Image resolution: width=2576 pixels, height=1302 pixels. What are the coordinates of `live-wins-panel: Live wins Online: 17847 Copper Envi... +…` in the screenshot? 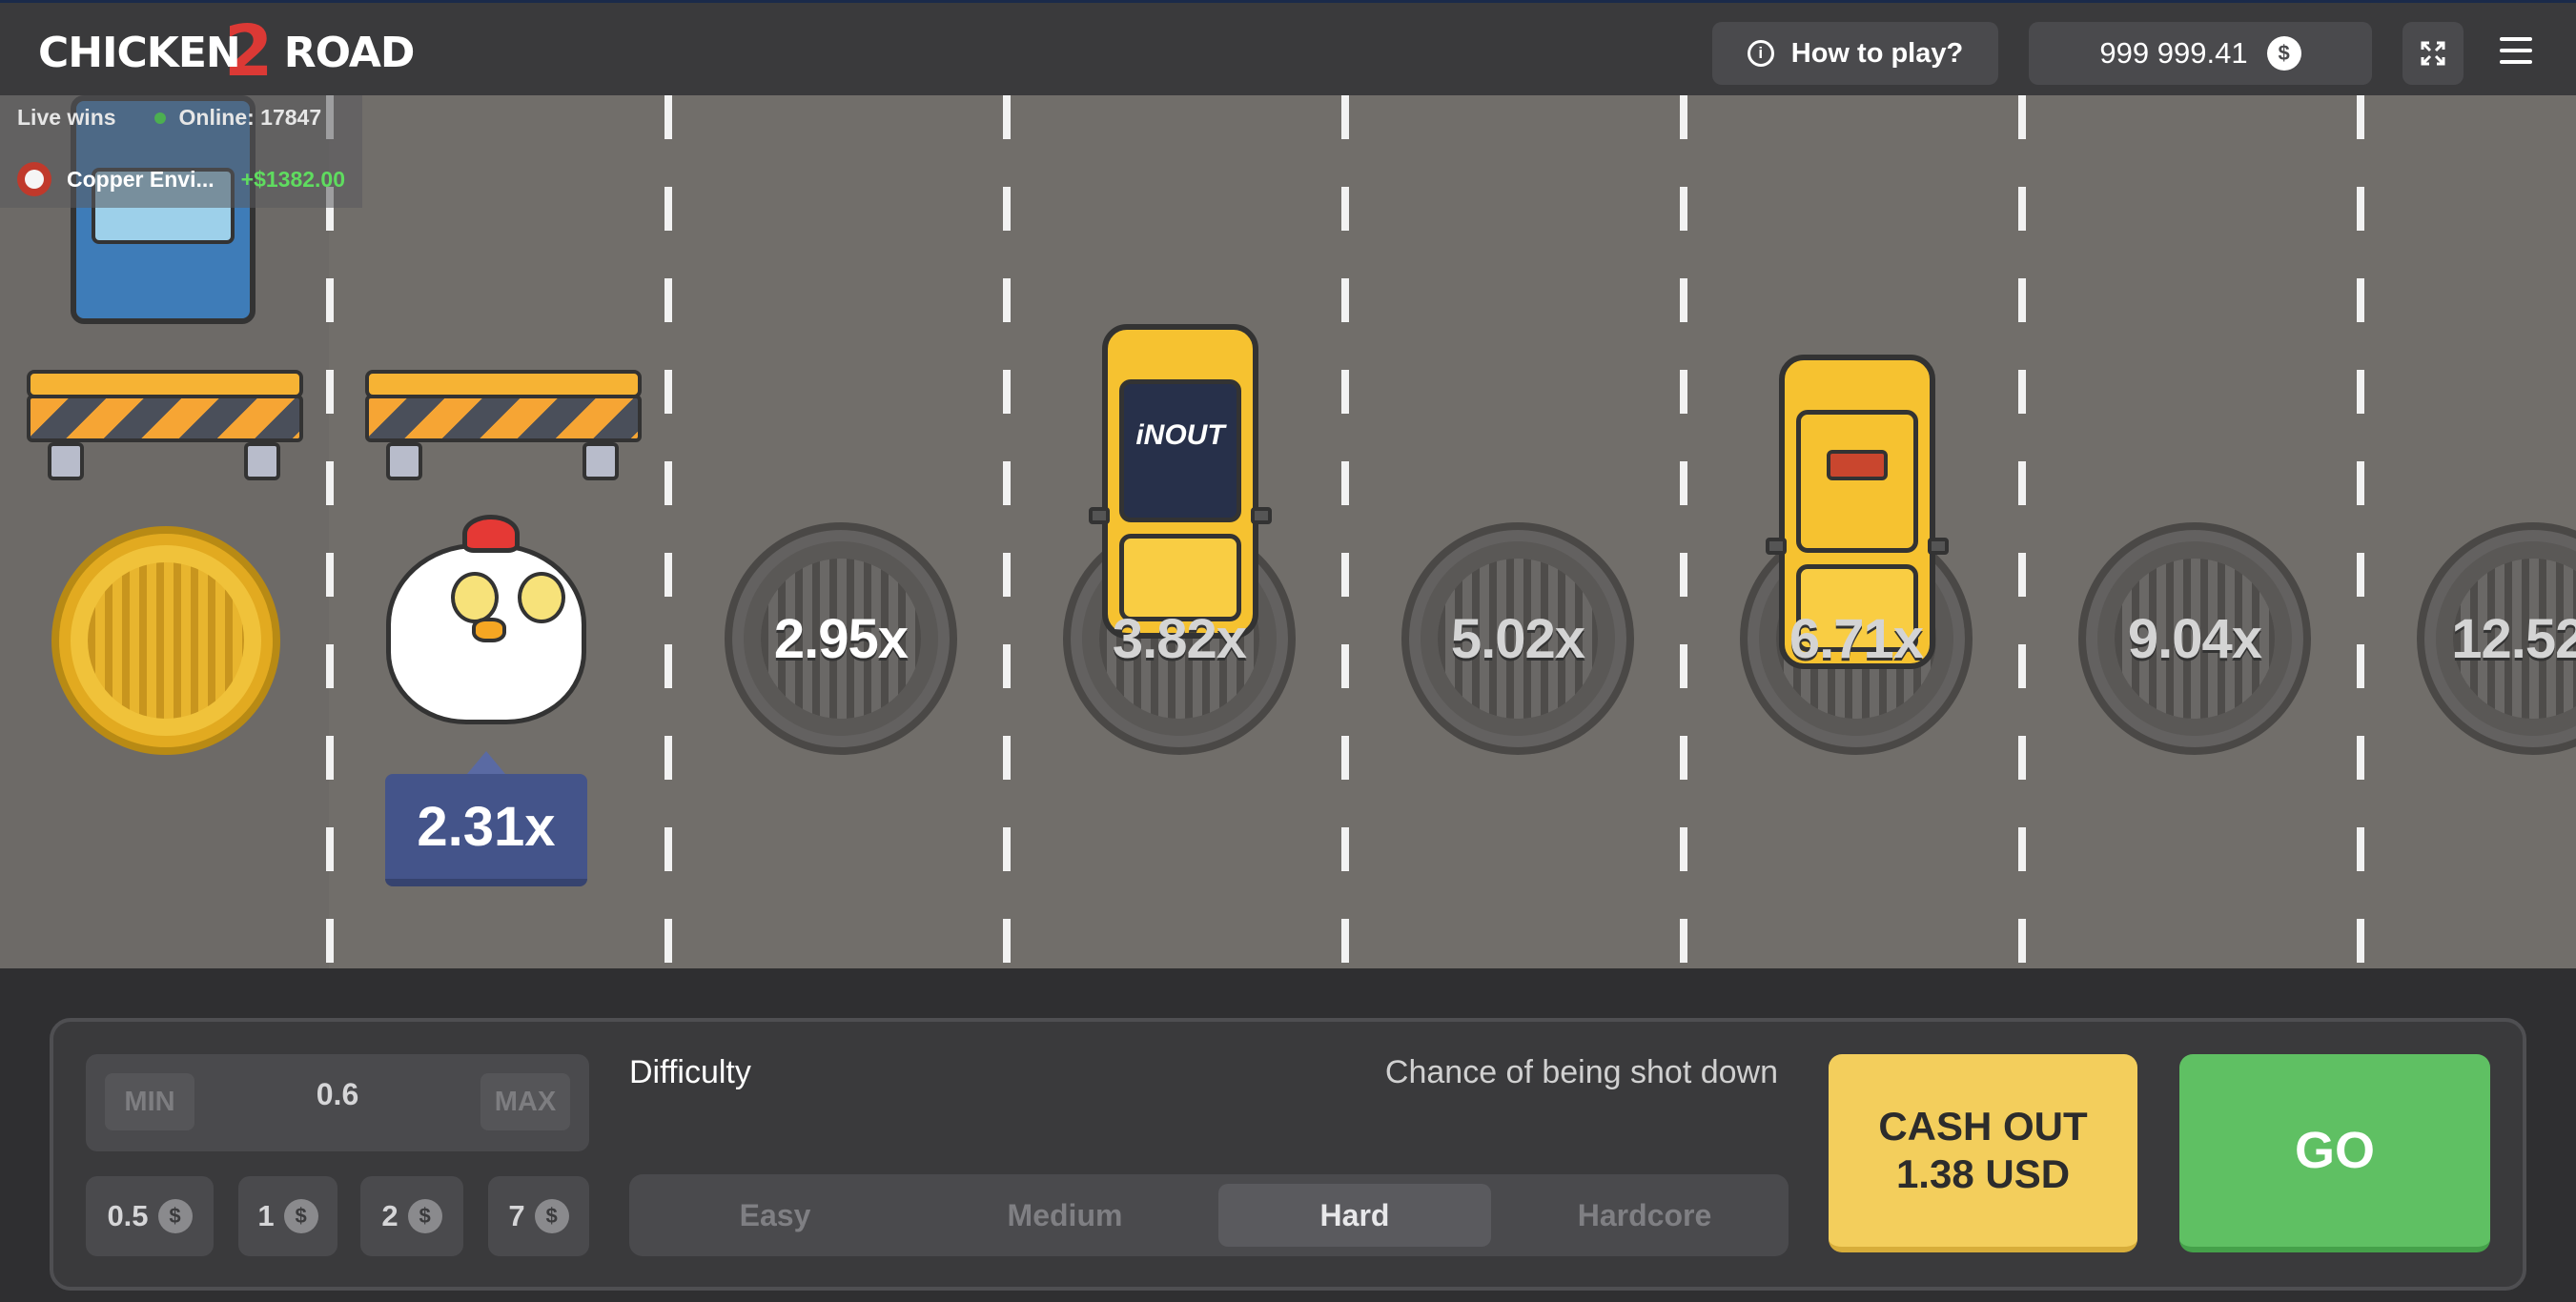 It's located at (181, 152).